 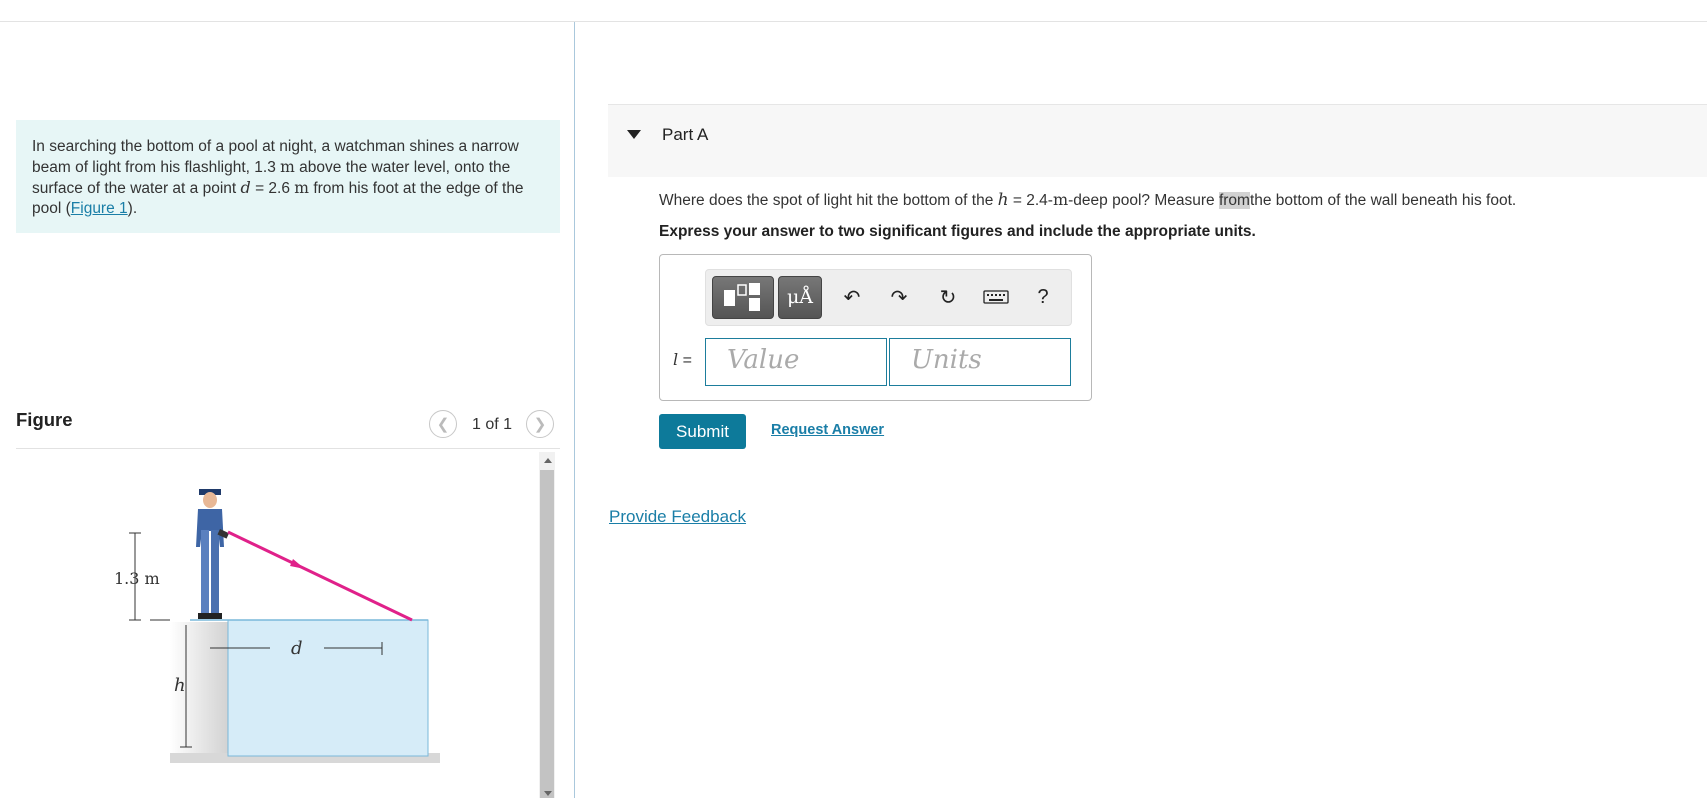 What do you see at coordinates (796, 362) in the screenshot?
I see `value-input: Value` at bounding box center [796, 362].